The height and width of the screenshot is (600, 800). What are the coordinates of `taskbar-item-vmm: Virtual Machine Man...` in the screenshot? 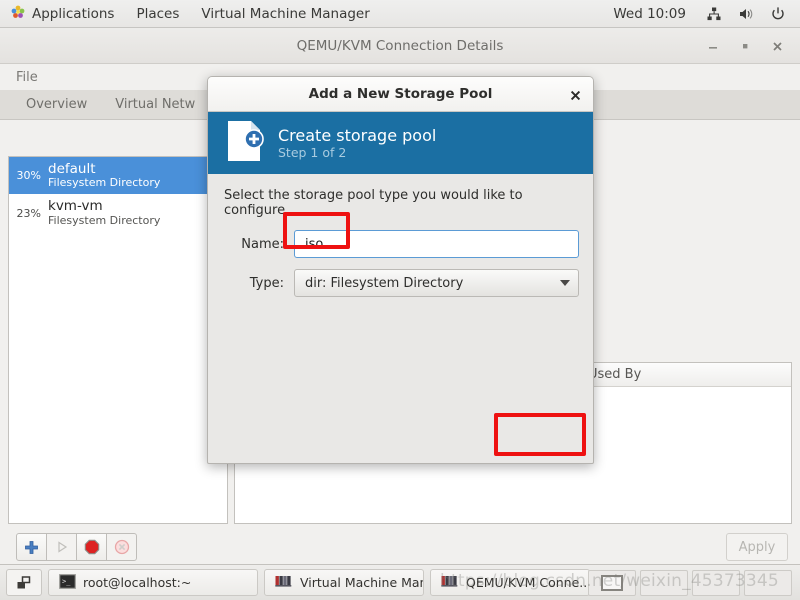 It's located at (344, 582).